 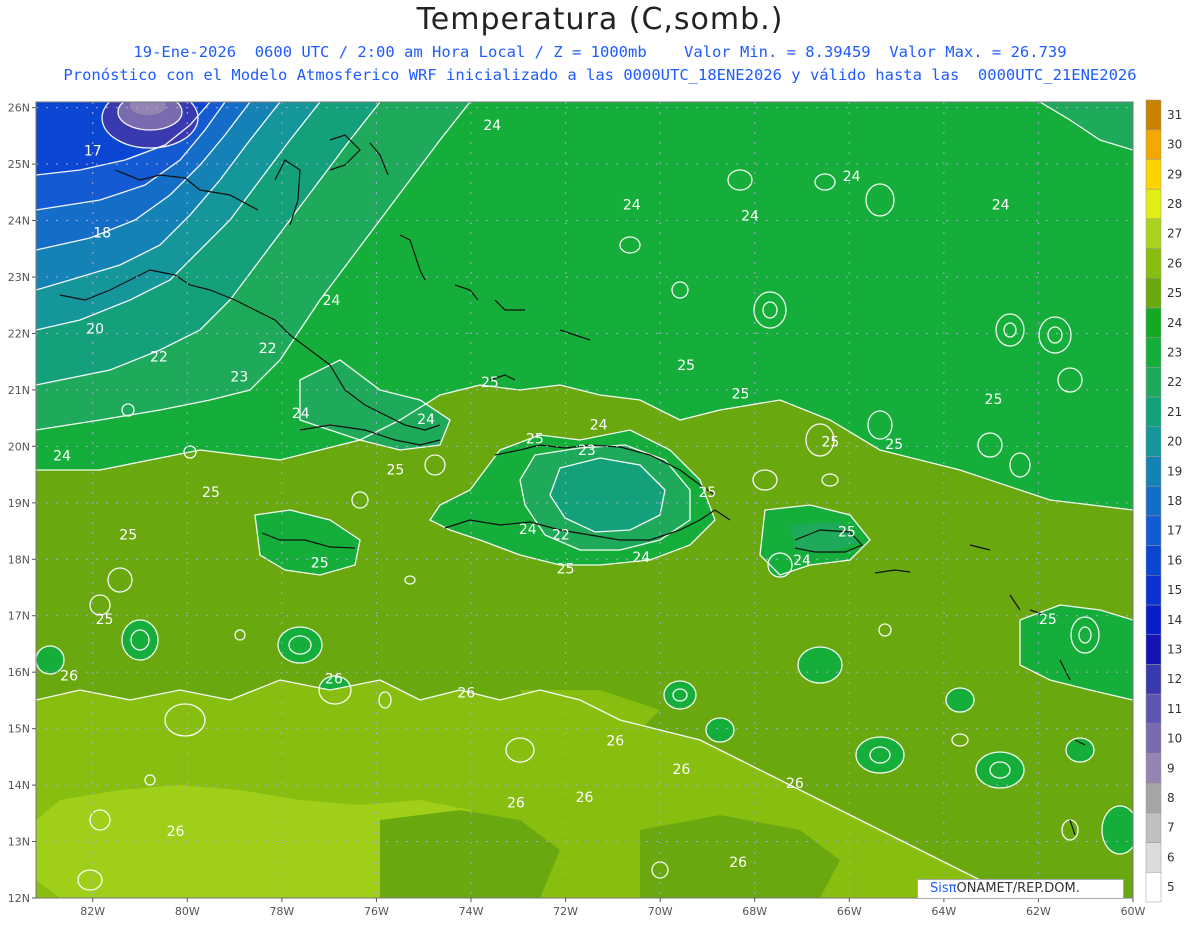 What do you see at coordinates (1174, 204) in the screenshot?
I see `legend-label: 28` at bounding box center [1174, 204].